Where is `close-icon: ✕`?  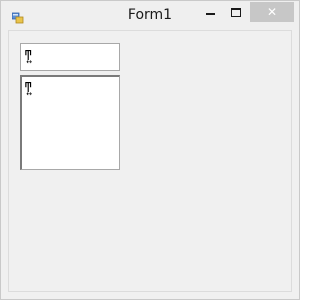
close-icon: ✕ is located at coordinates (272, 12).